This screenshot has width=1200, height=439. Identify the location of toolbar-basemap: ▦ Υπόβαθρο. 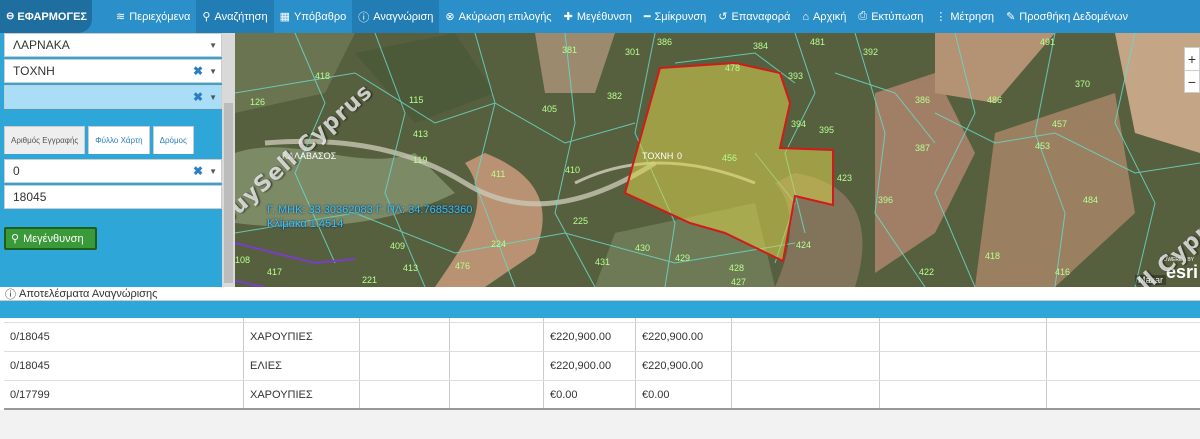
(313, 16).